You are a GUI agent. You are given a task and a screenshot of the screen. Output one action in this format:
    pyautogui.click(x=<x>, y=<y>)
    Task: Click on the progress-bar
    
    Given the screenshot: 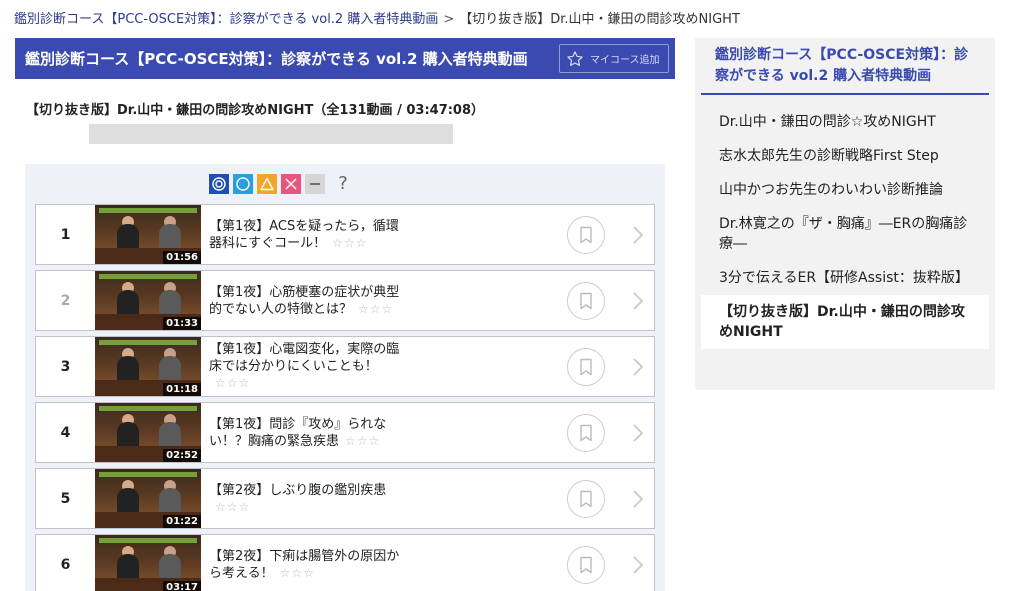 What is the action you would take?
    pyautogui.click(x=271, y=134)
    